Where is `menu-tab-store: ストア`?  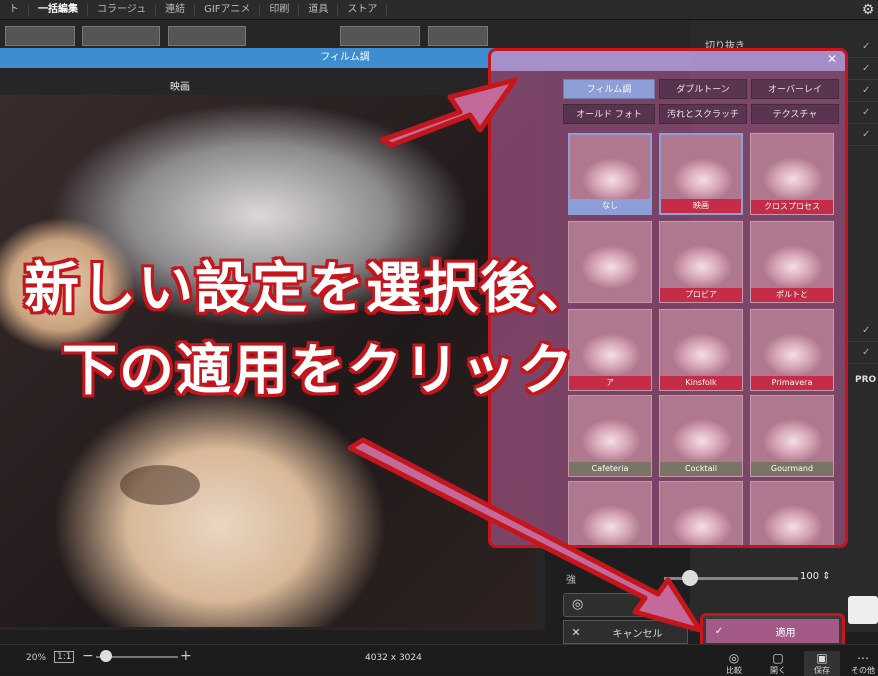 menu-tab-store: ストア is located at coordinates (363, 9).